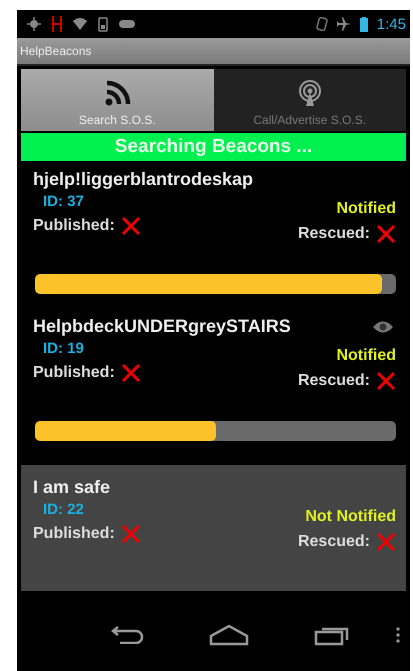  I want to click on back-icon, so click(127, 634).